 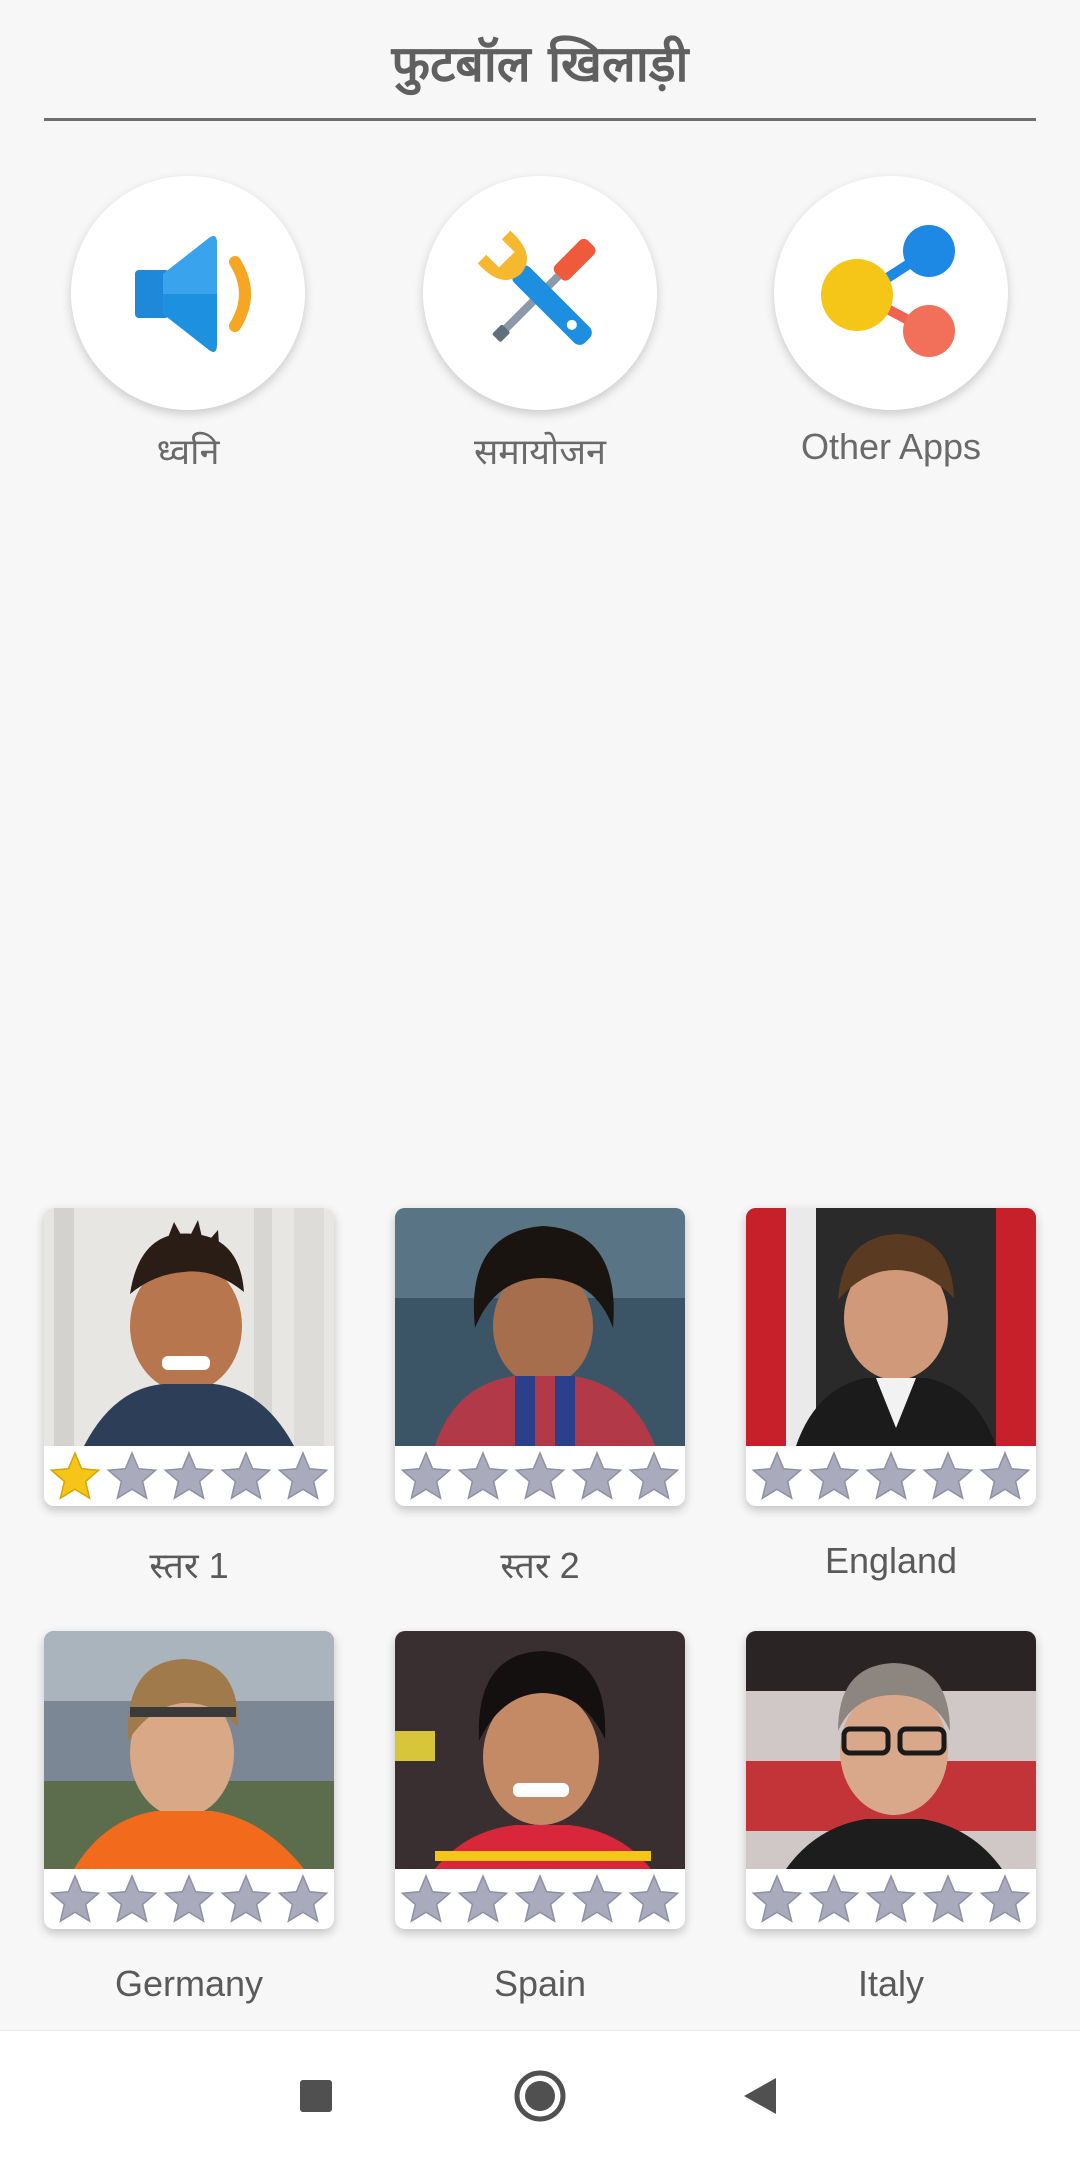 I want to click on sound-circle, so click(x=188, y=293).